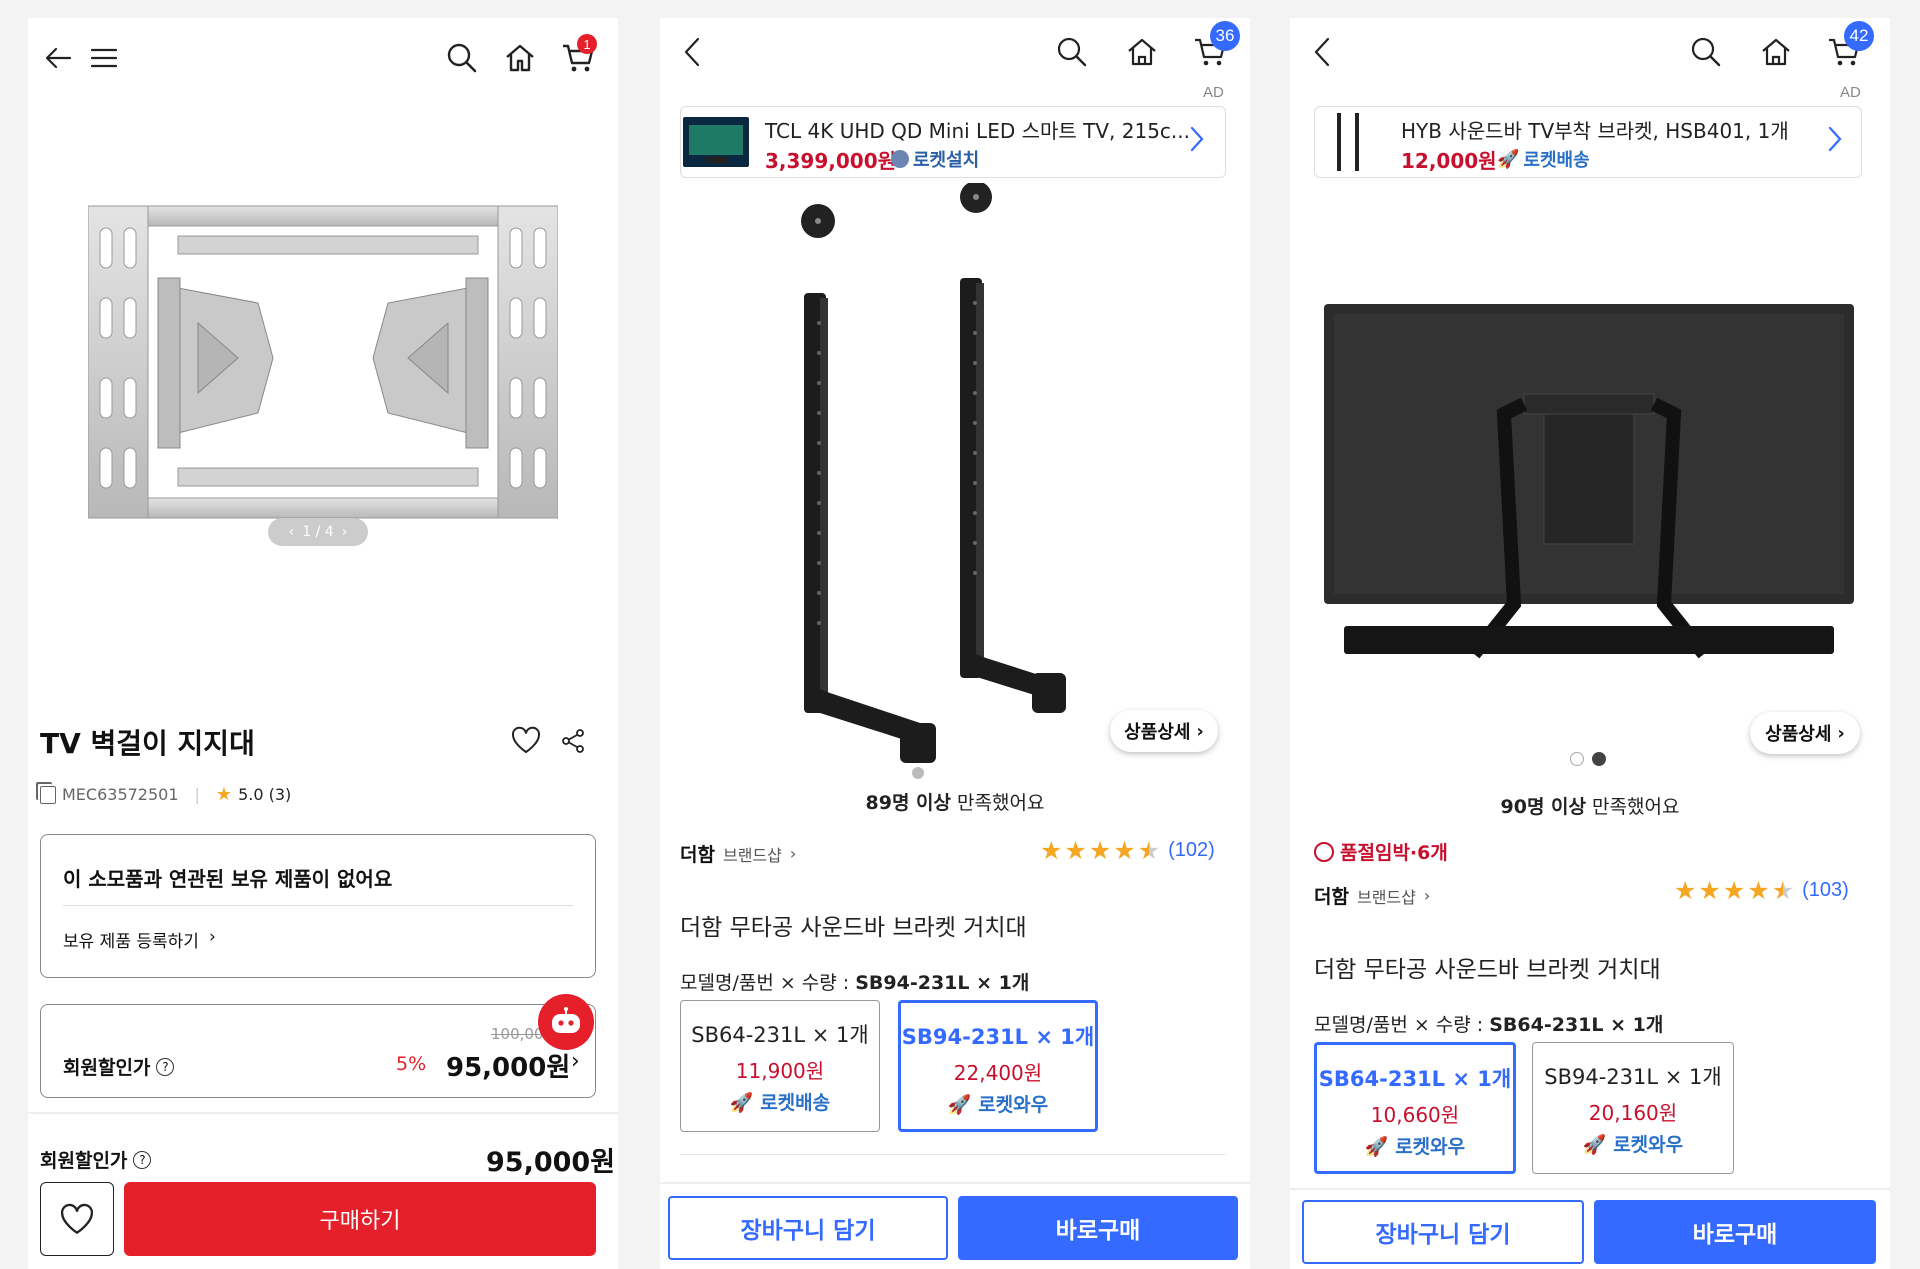  What do you see at coordinates (96, 1159) in the screenshot?
I see `bottom-price-label-row: 회원할인가 ?` at bounding box center [96, 1159].